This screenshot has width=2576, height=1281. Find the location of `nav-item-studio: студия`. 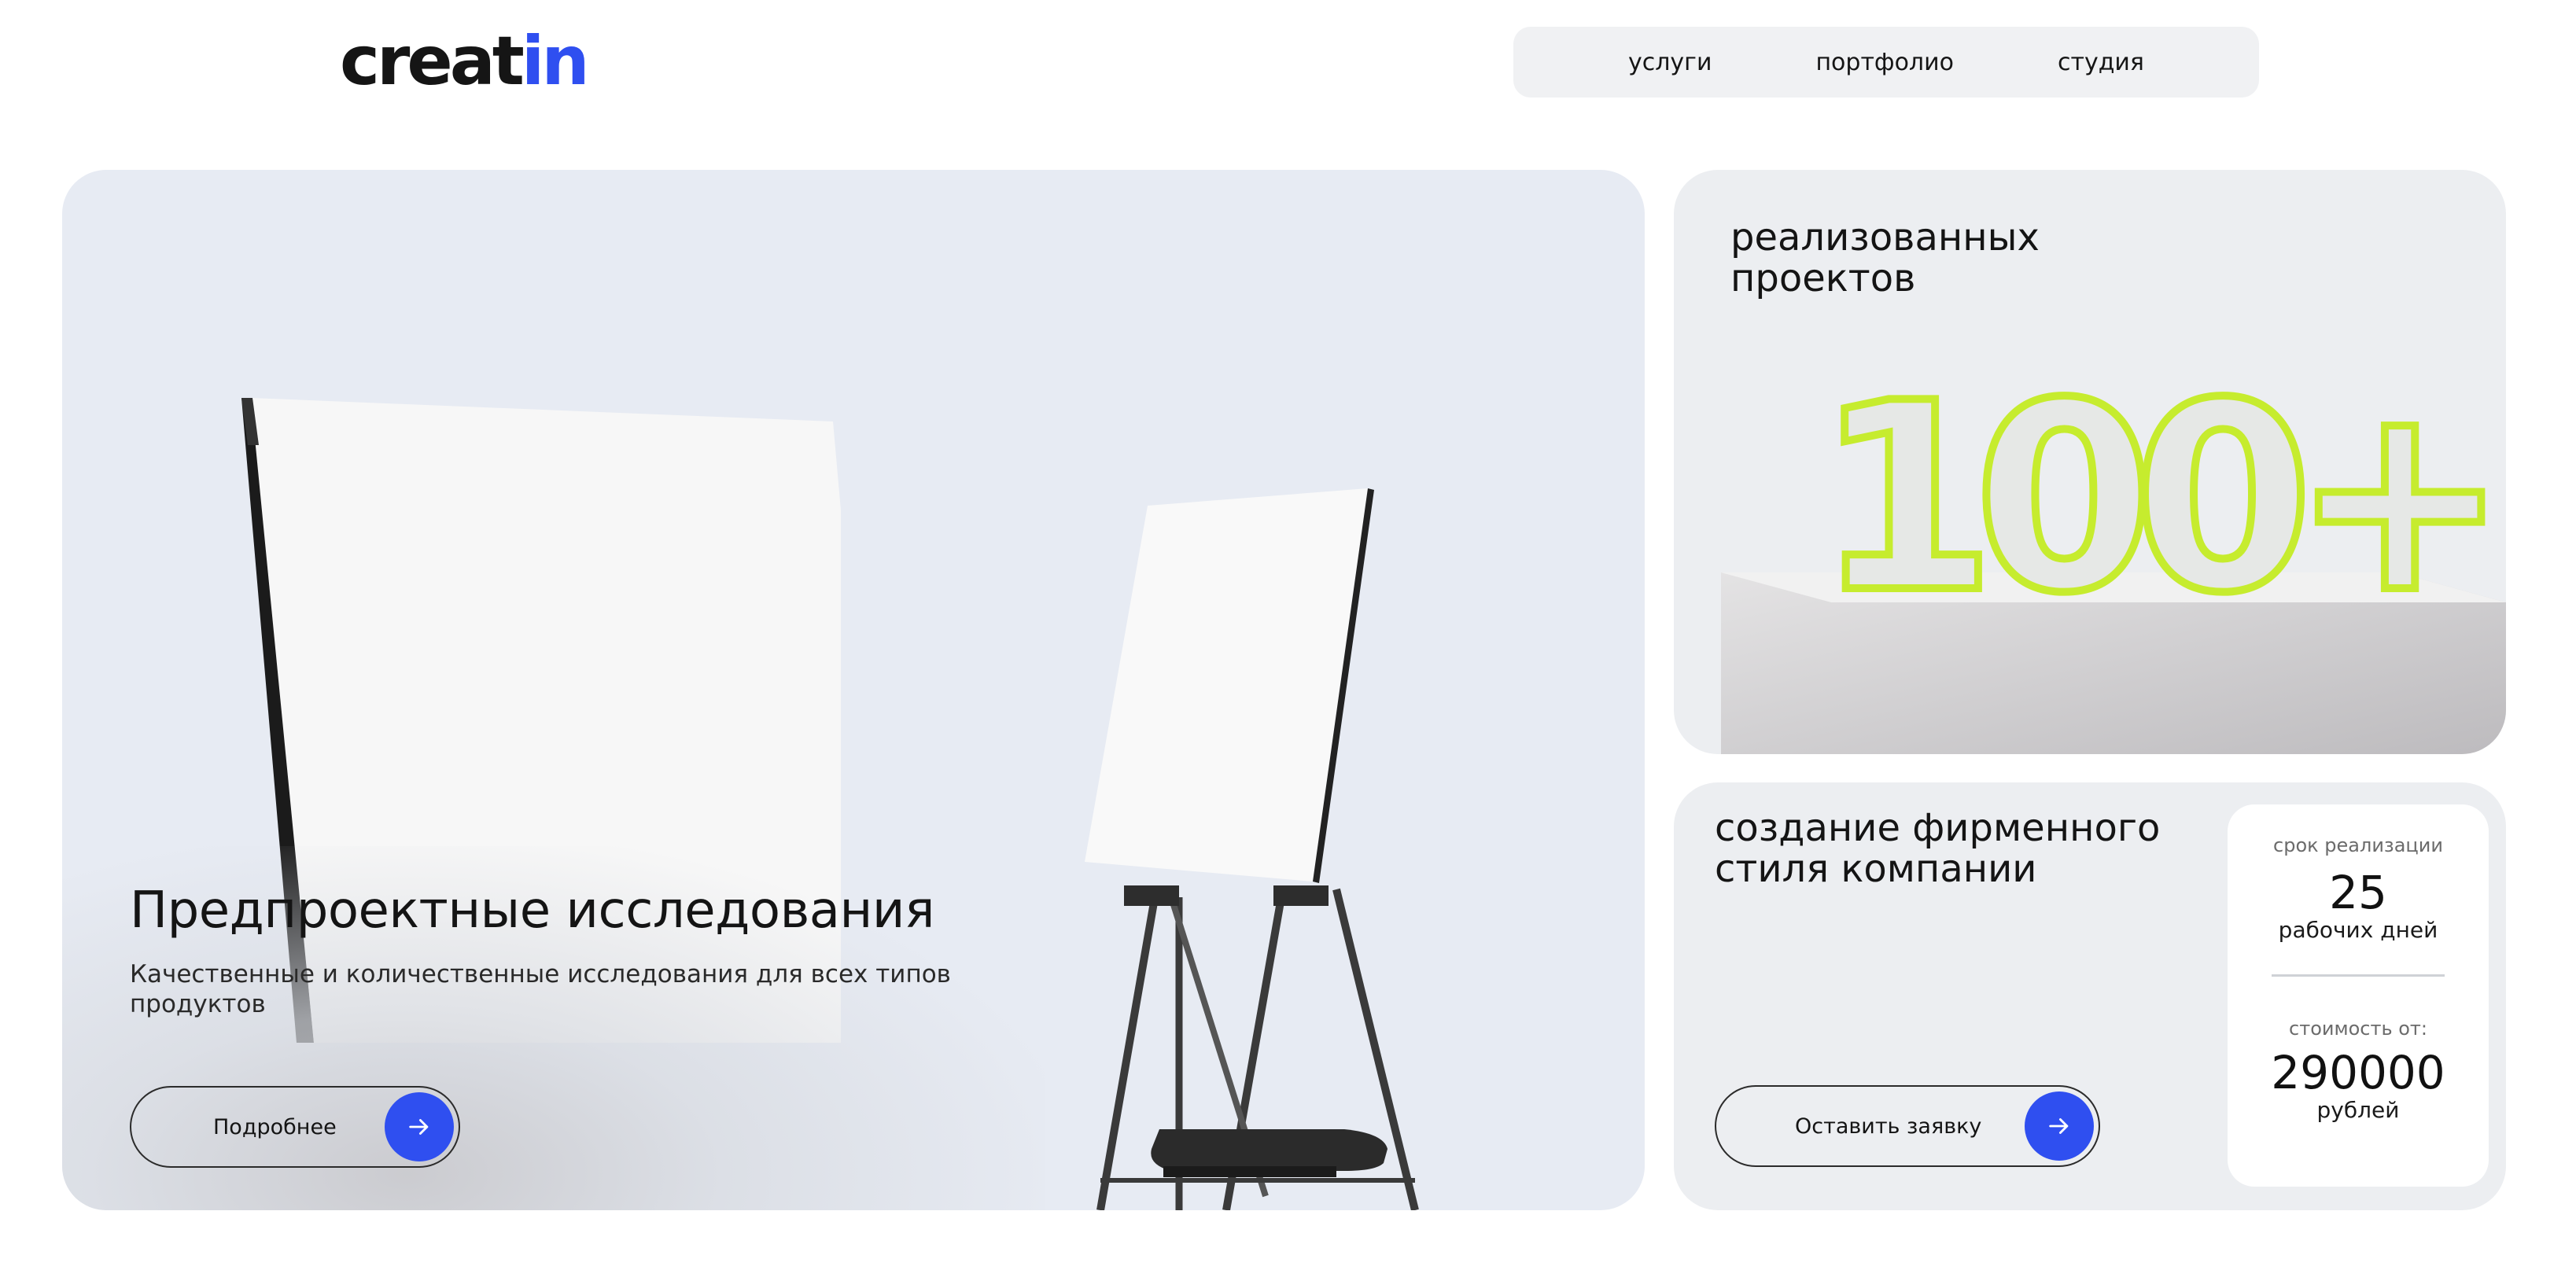

nav-item-studio: студия is located at coordinates (2101, 62).